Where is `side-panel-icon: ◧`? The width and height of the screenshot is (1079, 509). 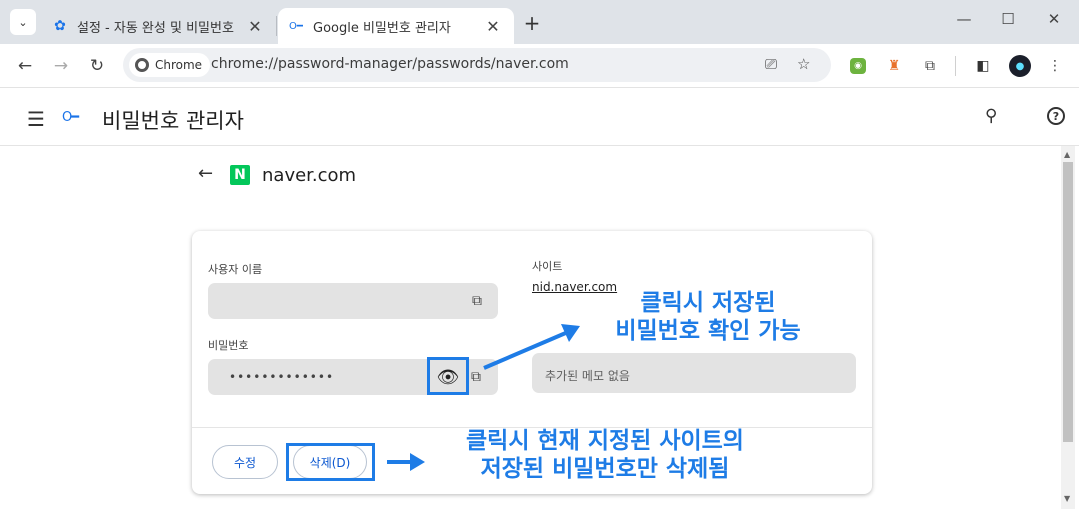 side-panel-icon: ◧ is located at coordinates (983, 66).